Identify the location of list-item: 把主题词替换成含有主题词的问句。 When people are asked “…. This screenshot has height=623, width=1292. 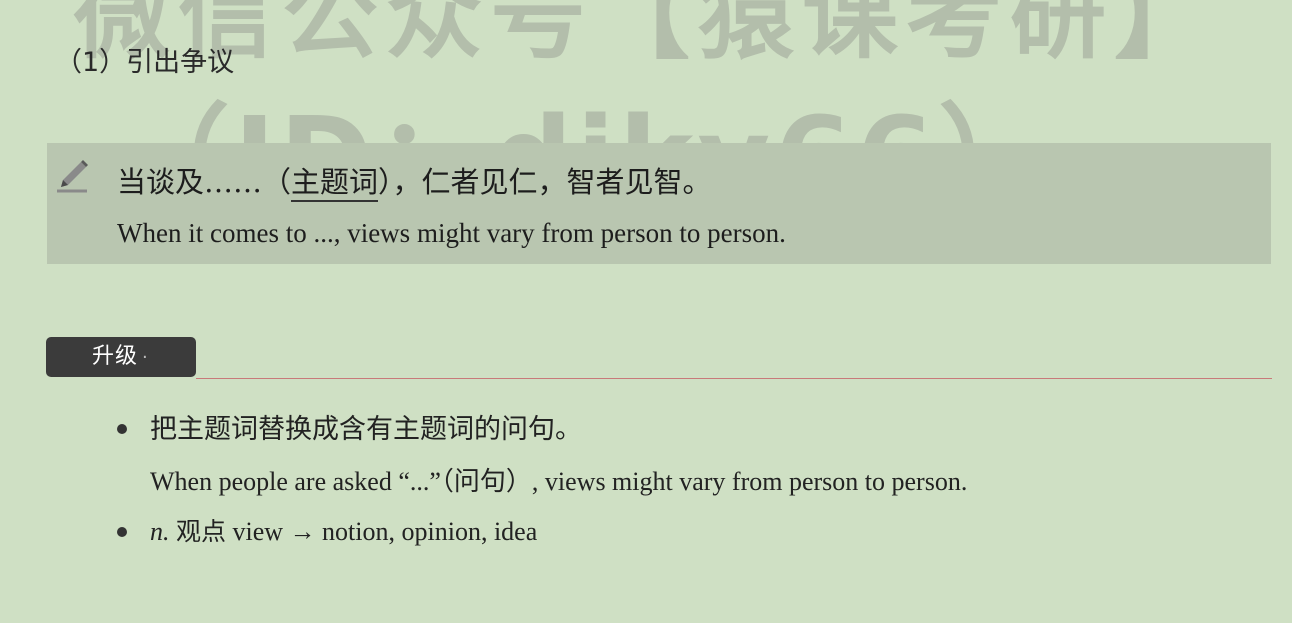
(697, 454).